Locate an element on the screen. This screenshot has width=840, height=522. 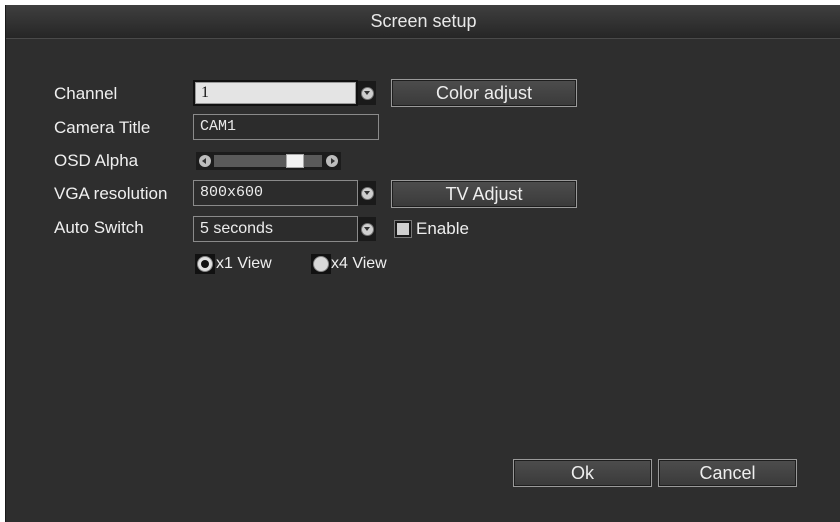
x1-view-radio is located at coordinates (205, 264).